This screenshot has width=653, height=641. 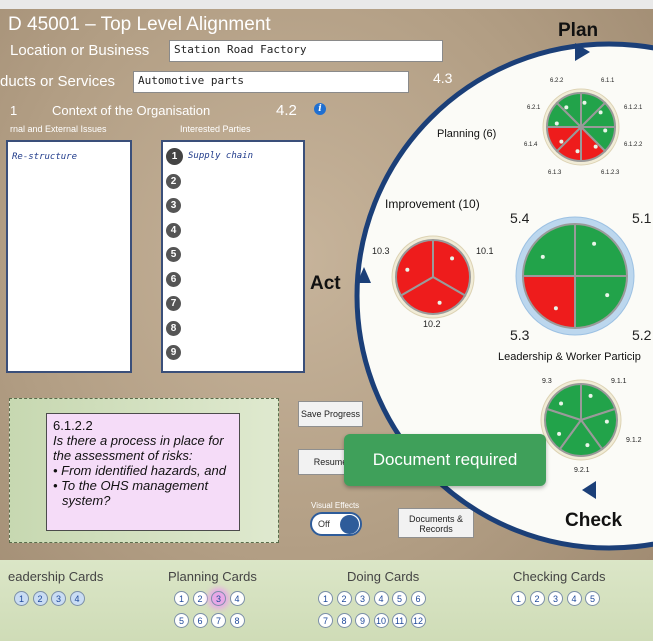 I want to click on doing-card-button-5: 5, so click(x=399, y=598).